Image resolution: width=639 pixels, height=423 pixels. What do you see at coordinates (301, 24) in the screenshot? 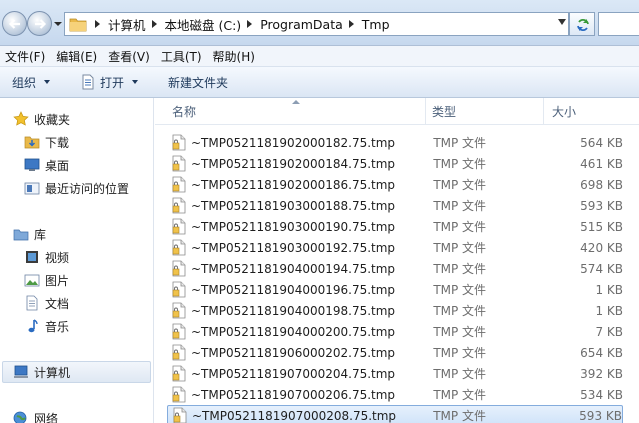
I see `breadcrumb-programdata: ProgramData` at bounding box center [301, 24].